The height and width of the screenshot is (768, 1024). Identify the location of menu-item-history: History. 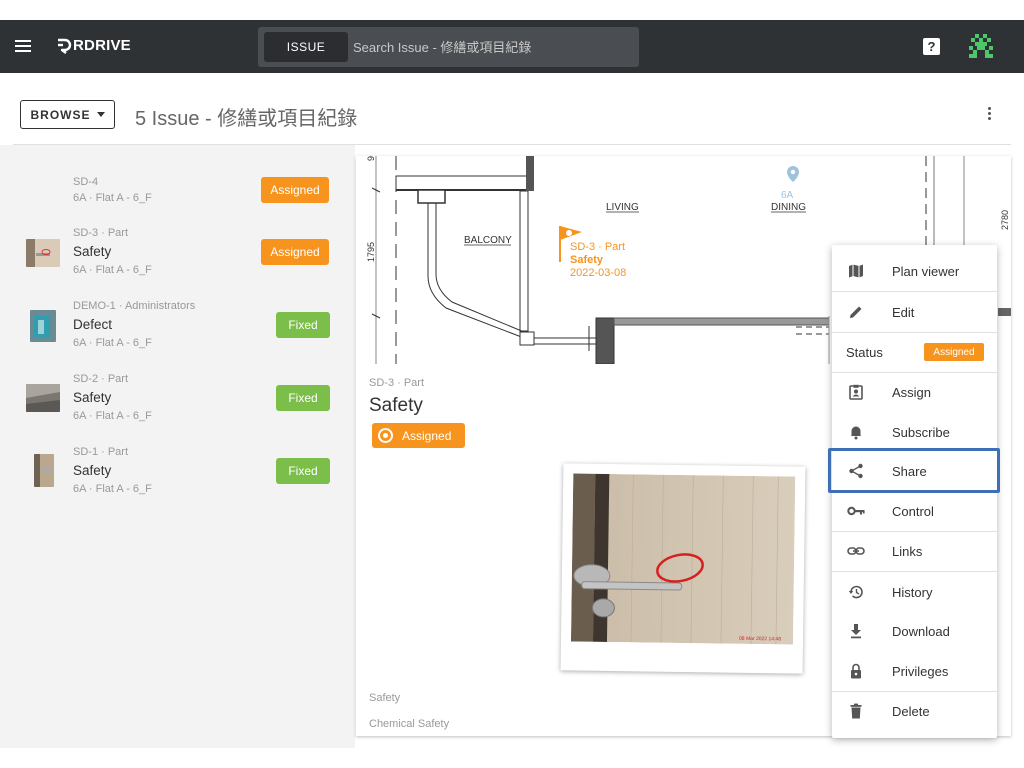
(914, 592).